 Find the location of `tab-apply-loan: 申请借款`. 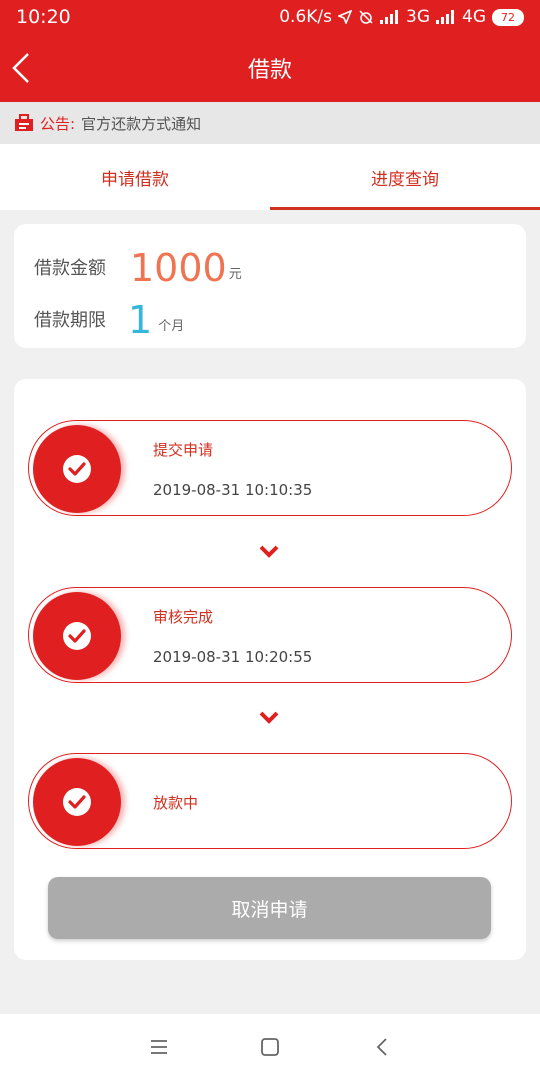

tab-apply-loan: 申请借款 is located at coordinates (135, 177).